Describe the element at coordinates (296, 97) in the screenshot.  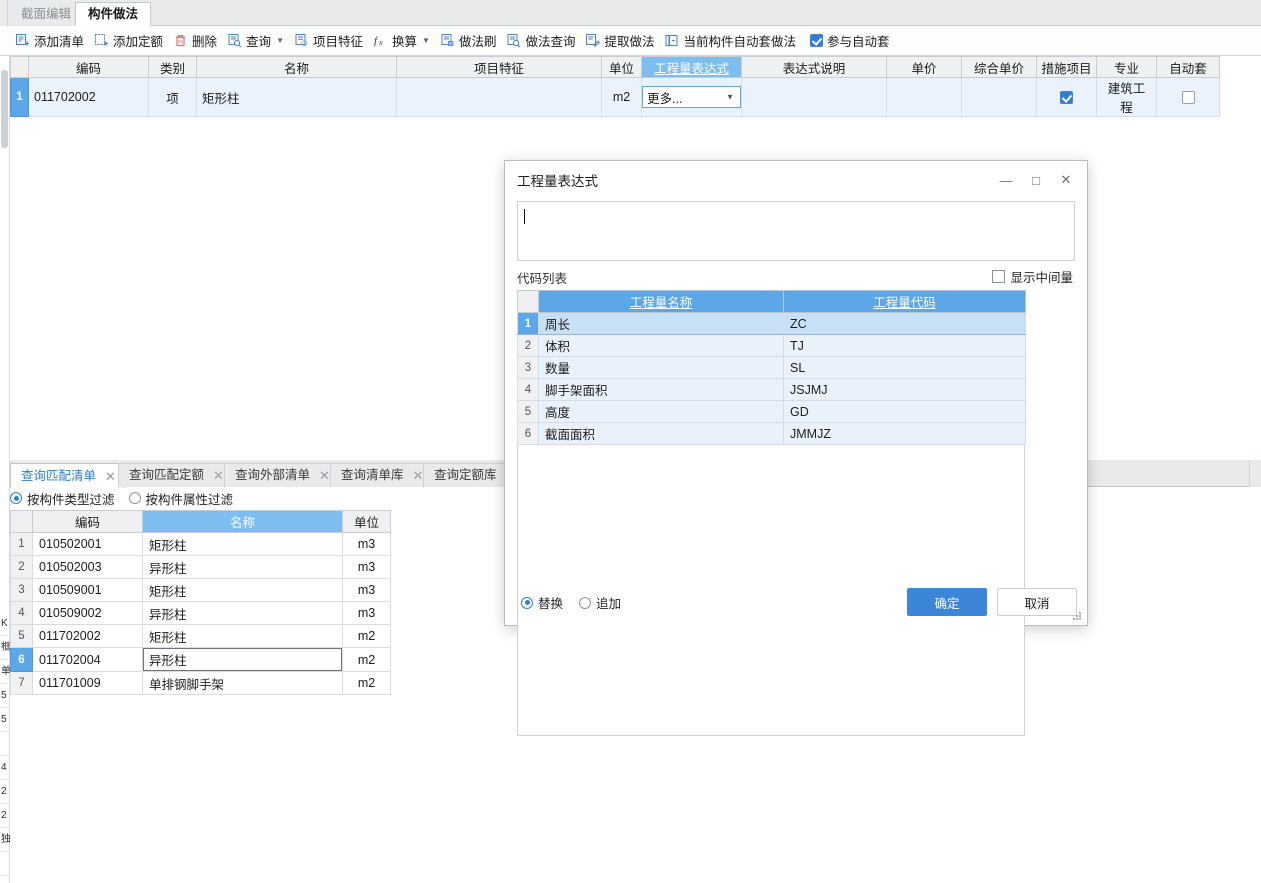
I see `main-cell-name: 矩形柱` at that location.